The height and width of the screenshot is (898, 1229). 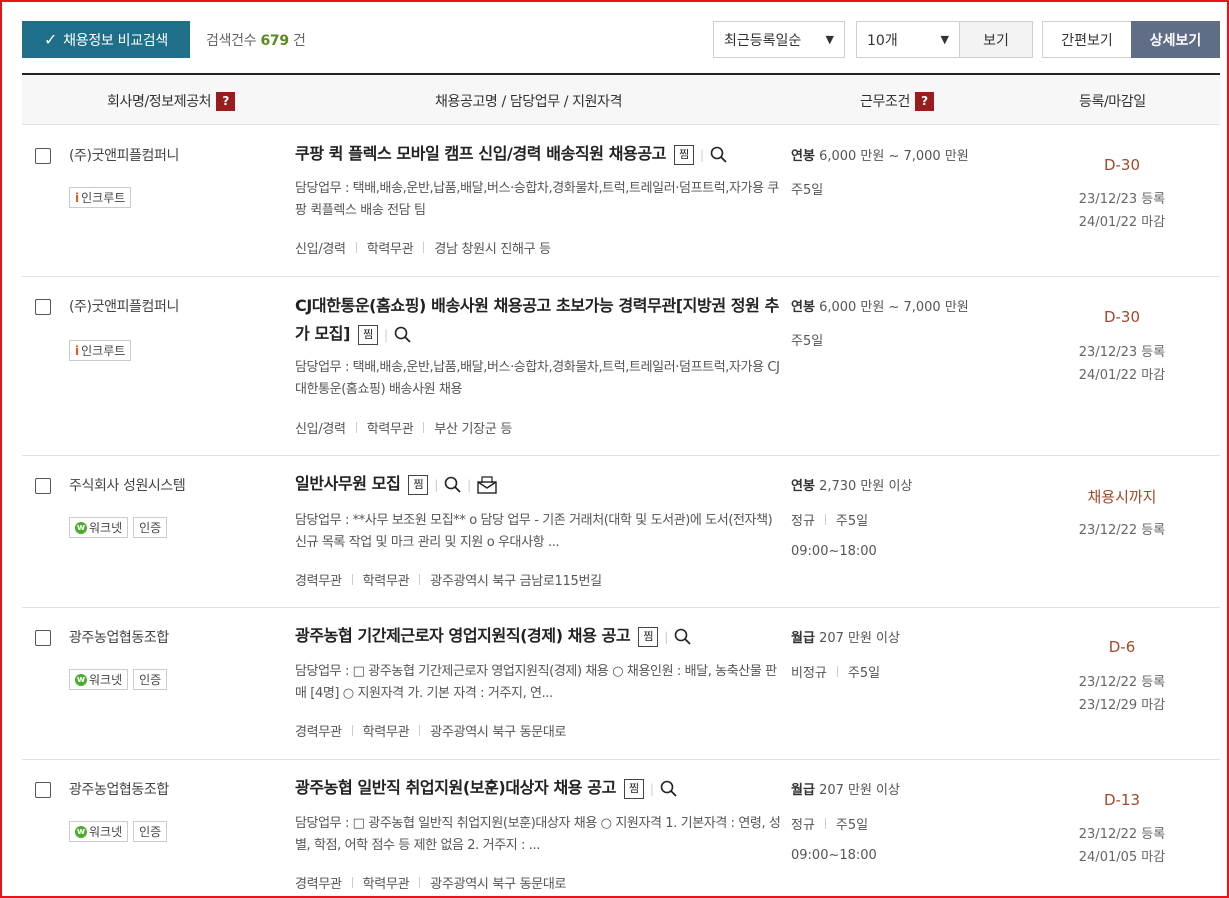 What do you see at coordinates (996, 39) in the screenshot?
I see `view-button: 보기` at bounding box center [996, 39].